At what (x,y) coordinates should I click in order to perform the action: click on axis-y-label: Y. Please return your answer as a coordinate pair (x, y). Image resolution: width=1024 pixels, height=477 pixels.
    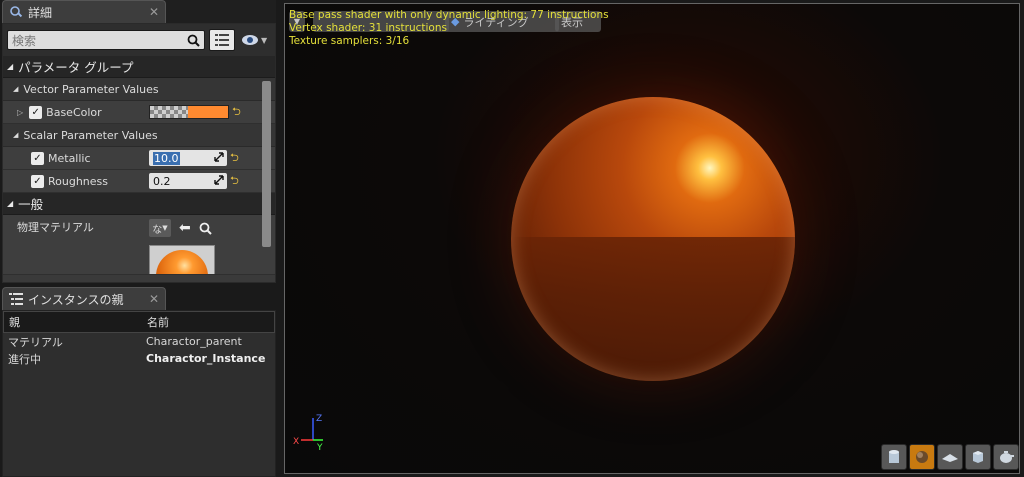
    Looking at the image, I should click on (319, 447).